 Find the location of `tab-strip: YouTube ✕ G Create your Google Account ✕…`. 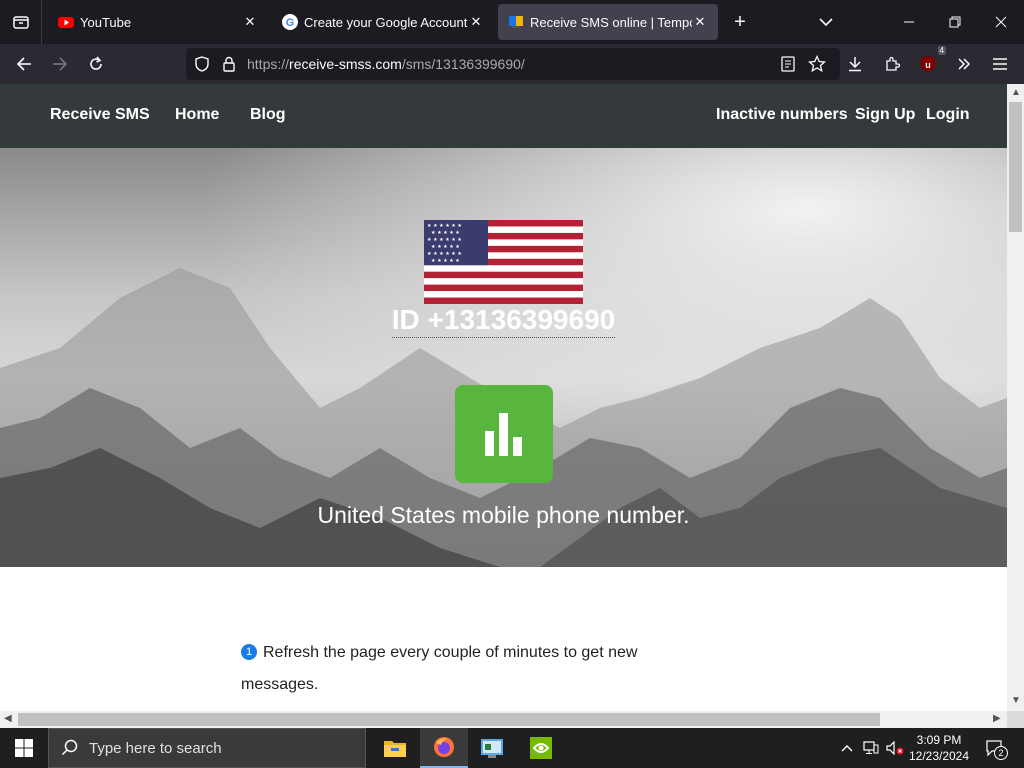

tab-strip: YouTube ✕ G Create your Google Account ✕… is located at coordinates (512, 22).